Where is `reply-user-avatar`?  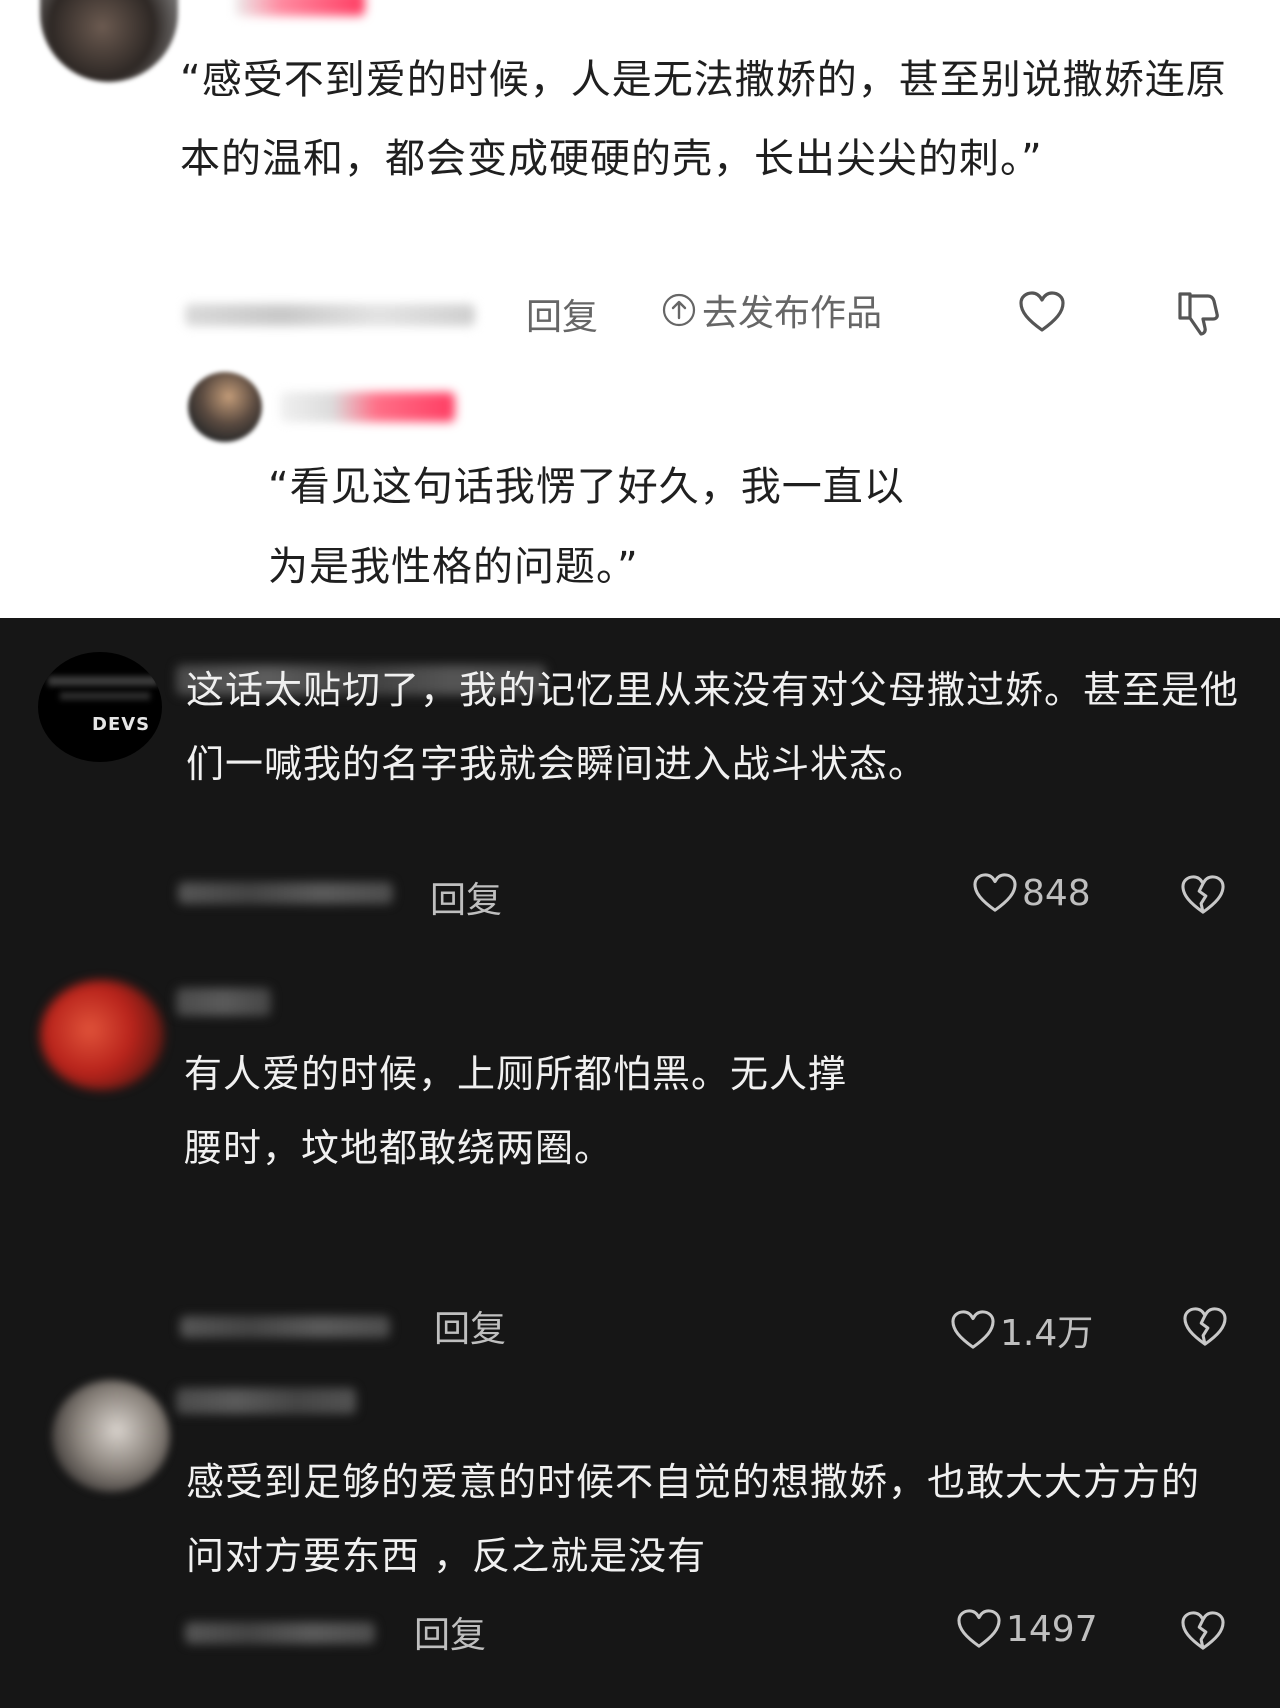
reply-user-avatar is located at coordinates (225, 407).